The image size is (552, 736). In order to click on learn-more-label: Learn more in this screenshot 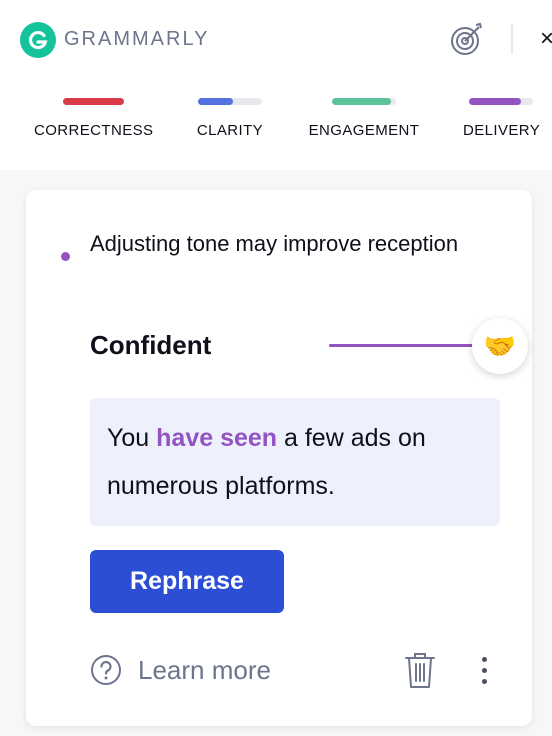, I will do `click(204, 669)`.